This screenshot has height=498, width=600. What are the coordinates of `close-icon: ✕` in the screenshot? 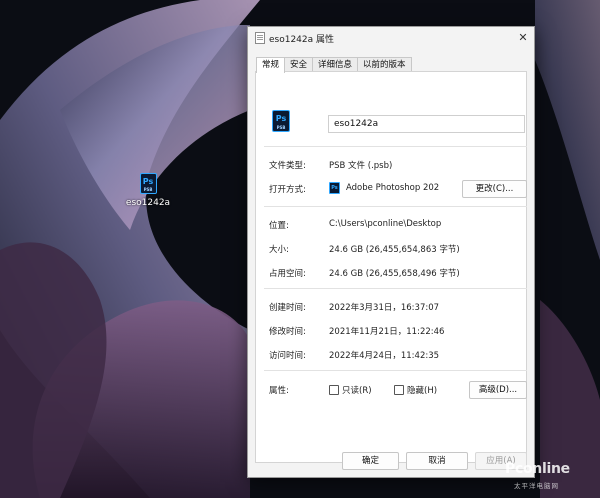 It's located at (523, 38).